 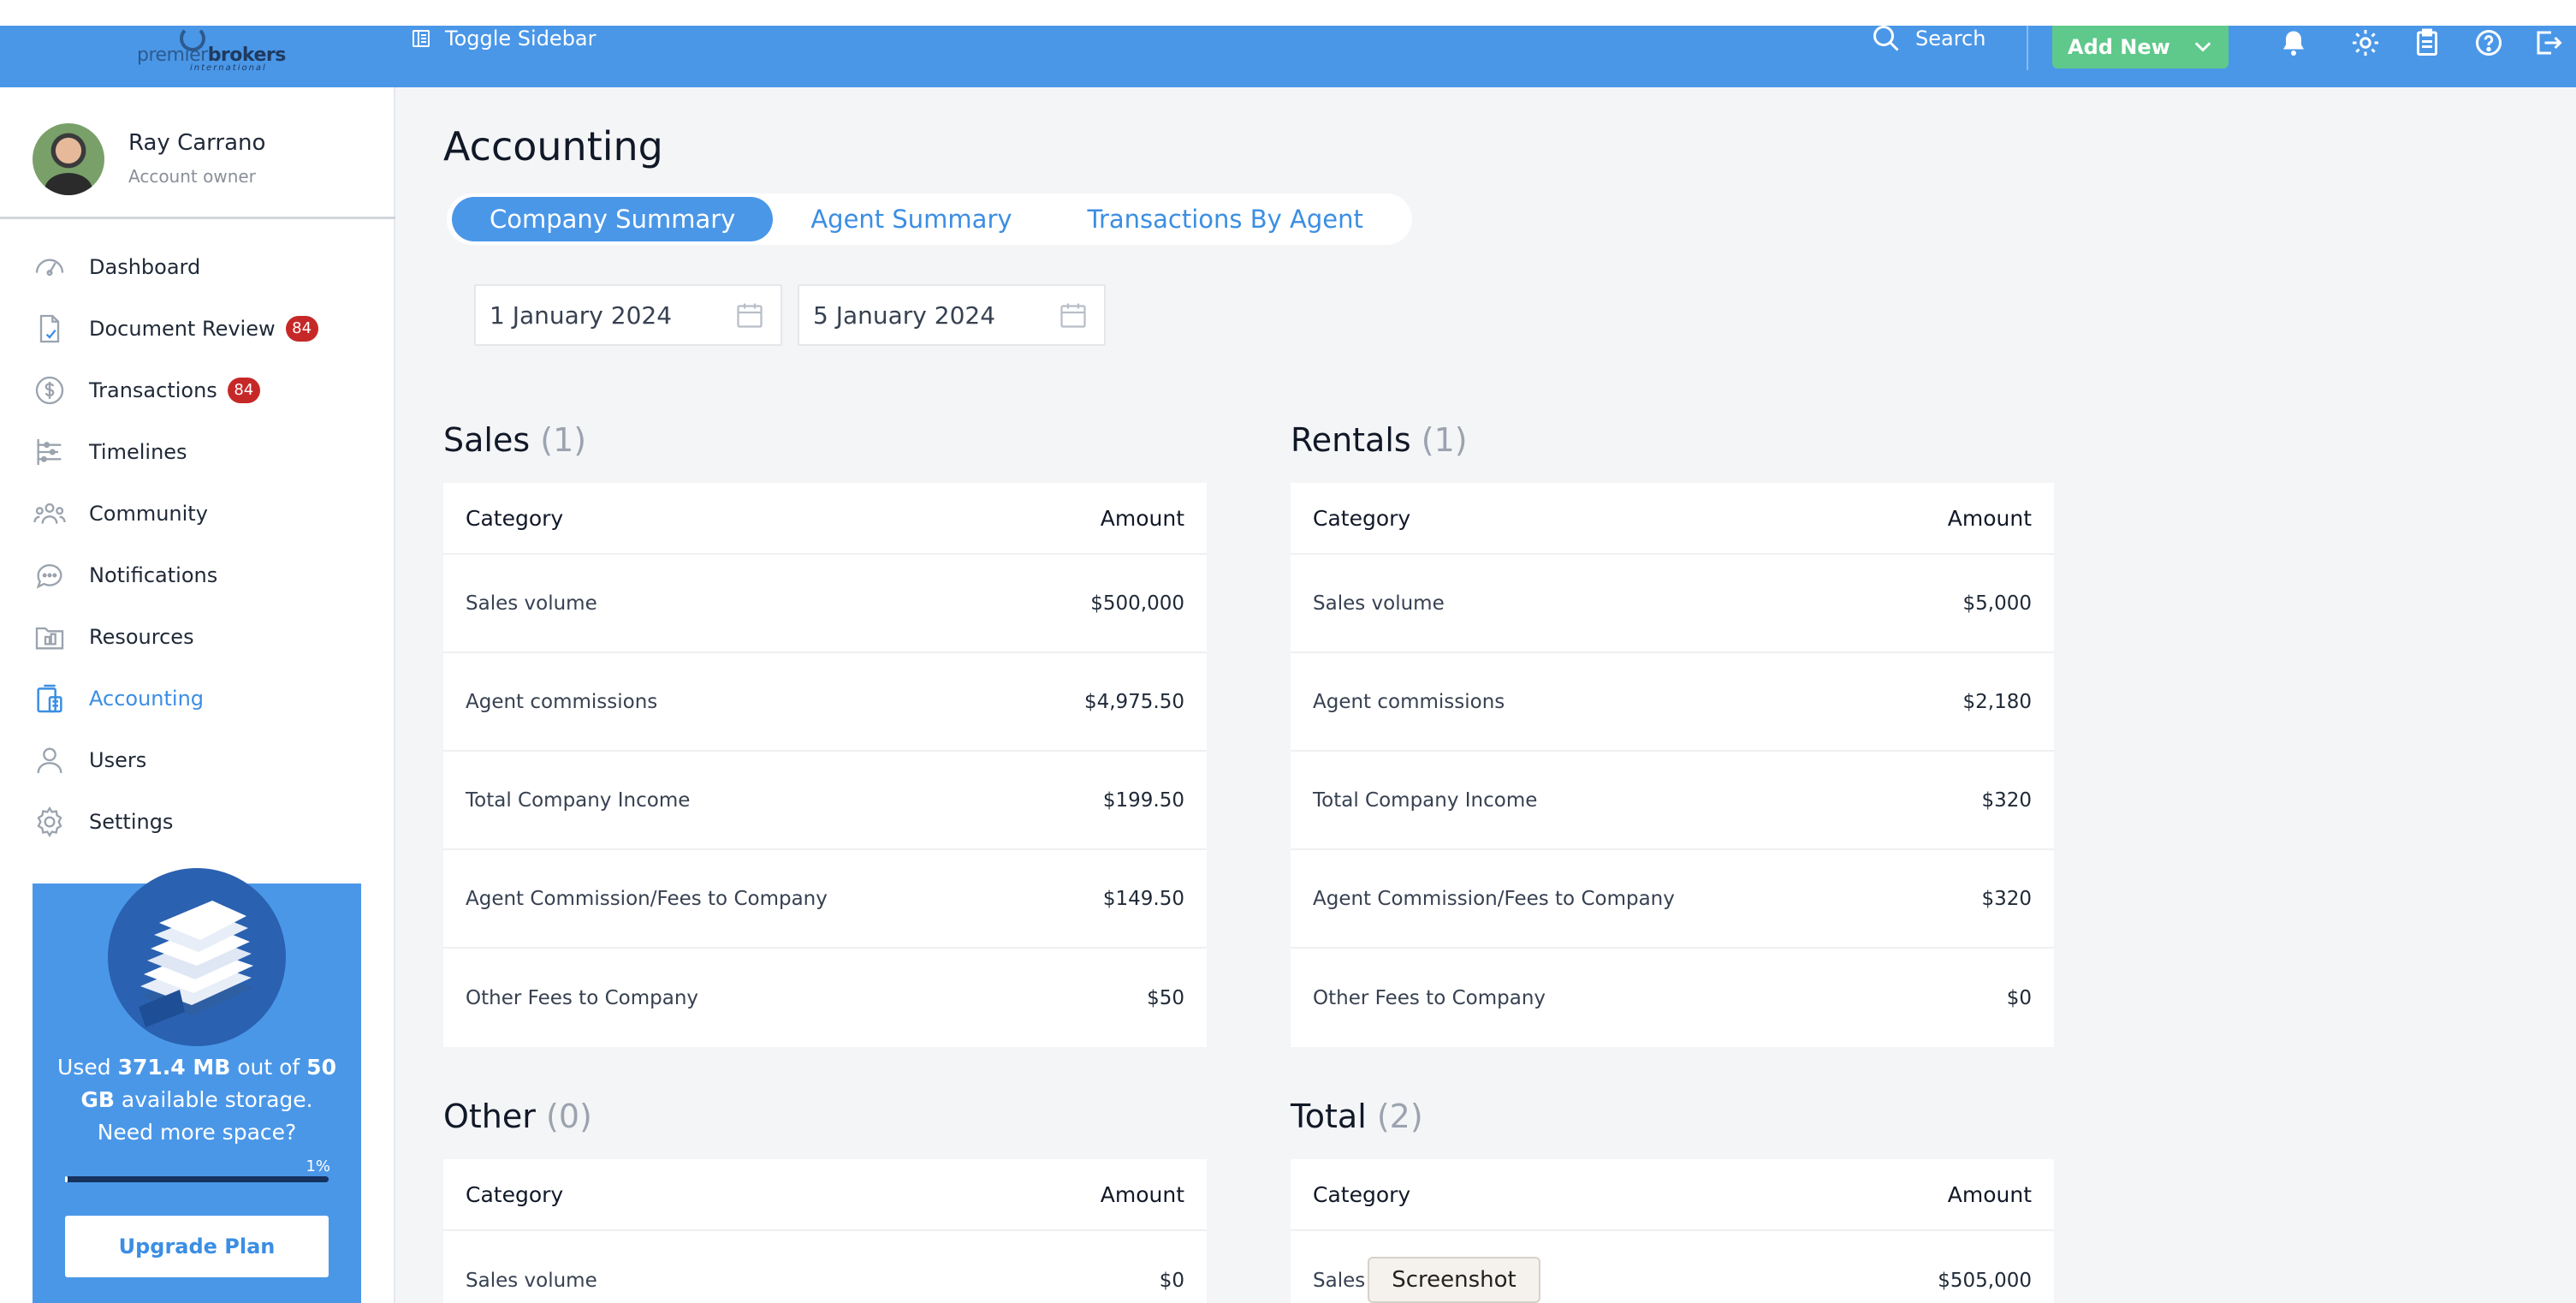 What do you see at coordinates (2427, 43) in the screenshot?
I see `clipboard-icon` at bounding box center [2427, 43].